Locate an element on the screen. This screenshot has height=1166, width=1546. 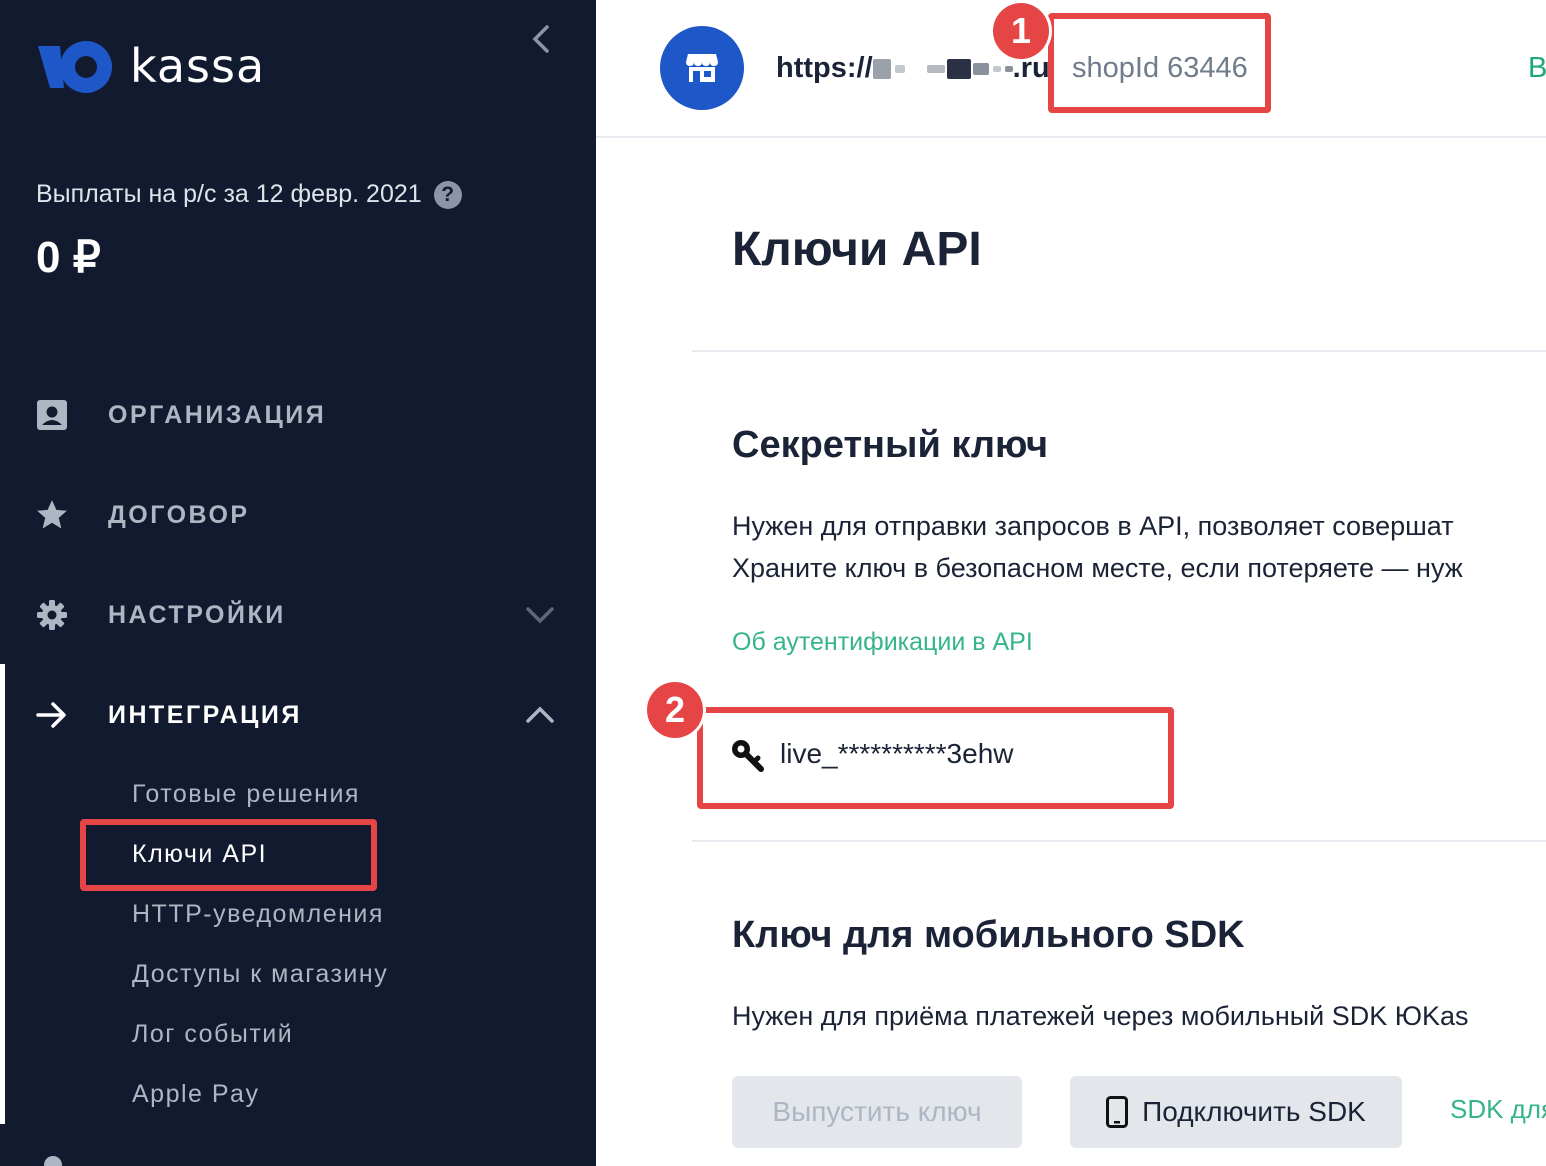
subnav-ready-solutions: Готовые решения is located at coordinates (246, 794).